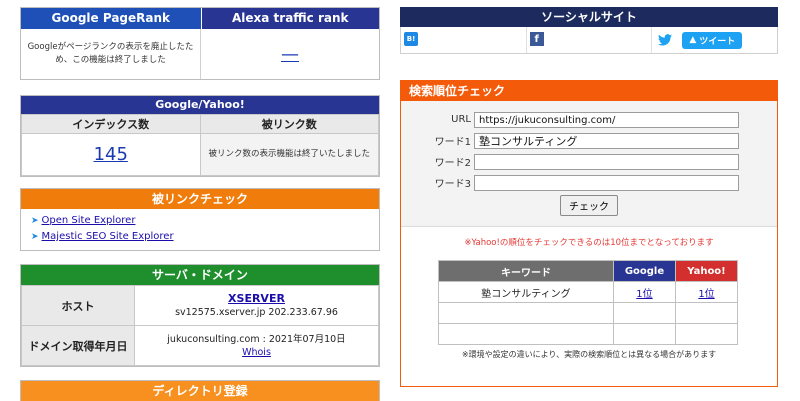 The image size is (800, 401). Describe the element at coordinates (200, 105) in the screenshot. I see `google-yahoo-header: Google/Yahoo!` at that location.